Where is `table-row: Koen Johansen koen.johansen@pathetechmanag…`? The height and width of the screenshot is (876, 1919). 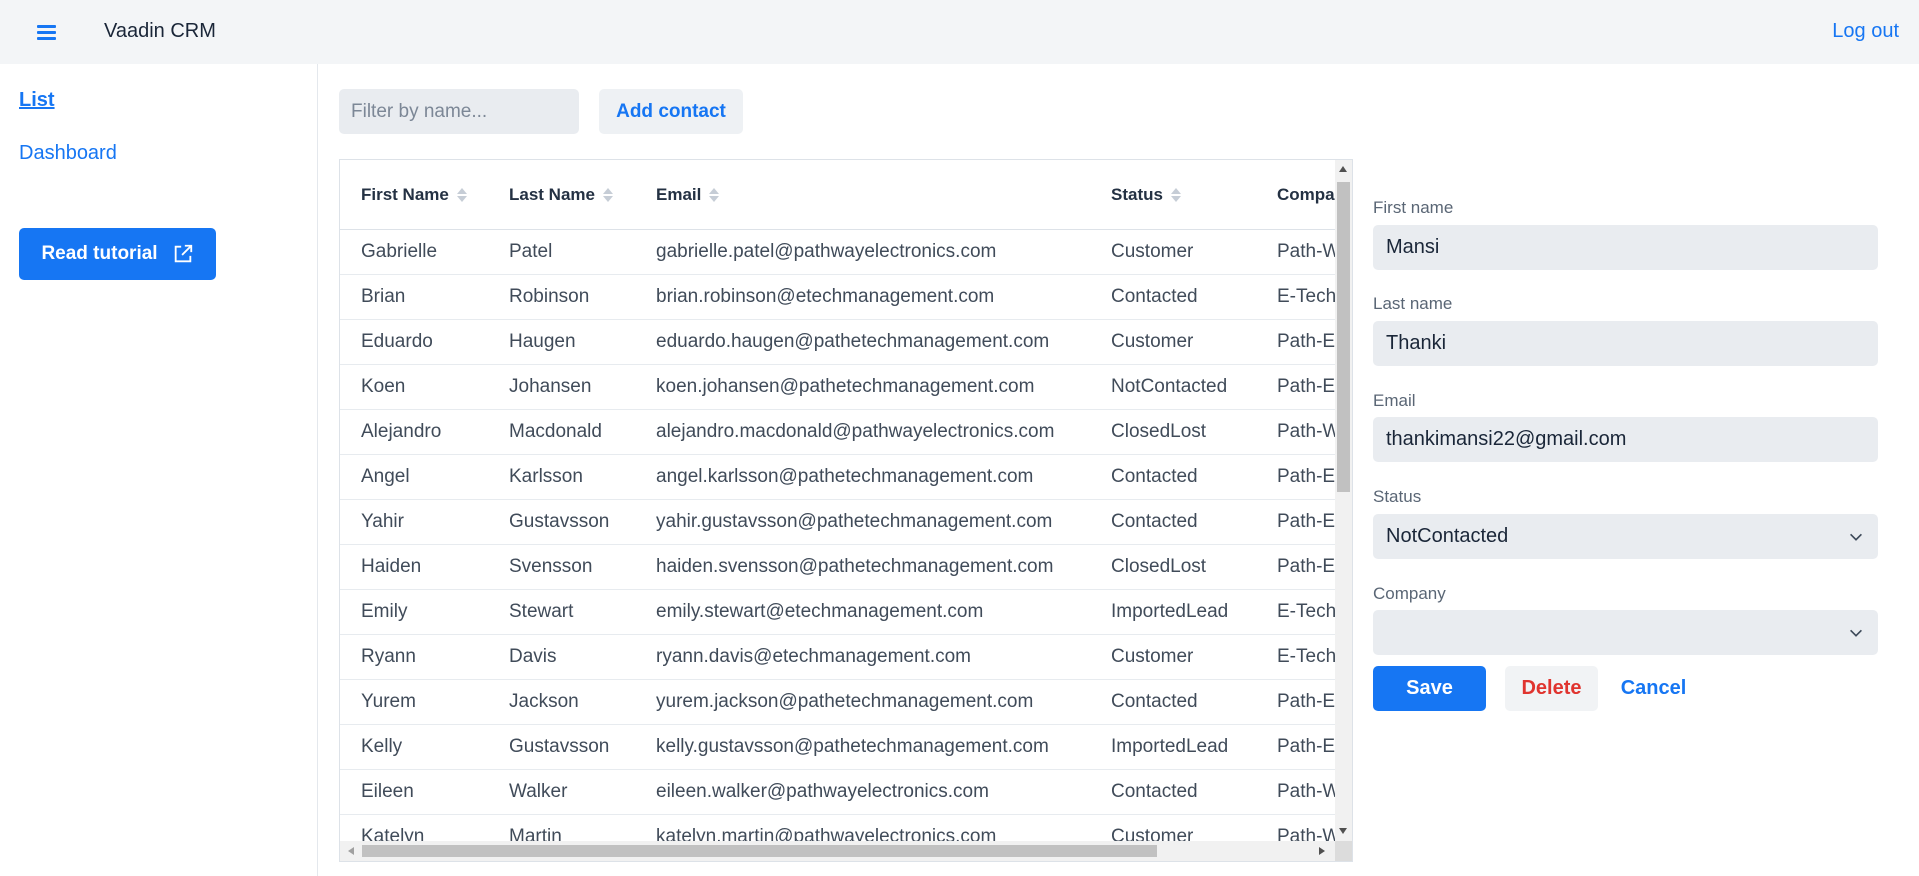 table-row: Koen Johansen koen.johansen@pathetechmanag… is located at coordinates (837, 387).